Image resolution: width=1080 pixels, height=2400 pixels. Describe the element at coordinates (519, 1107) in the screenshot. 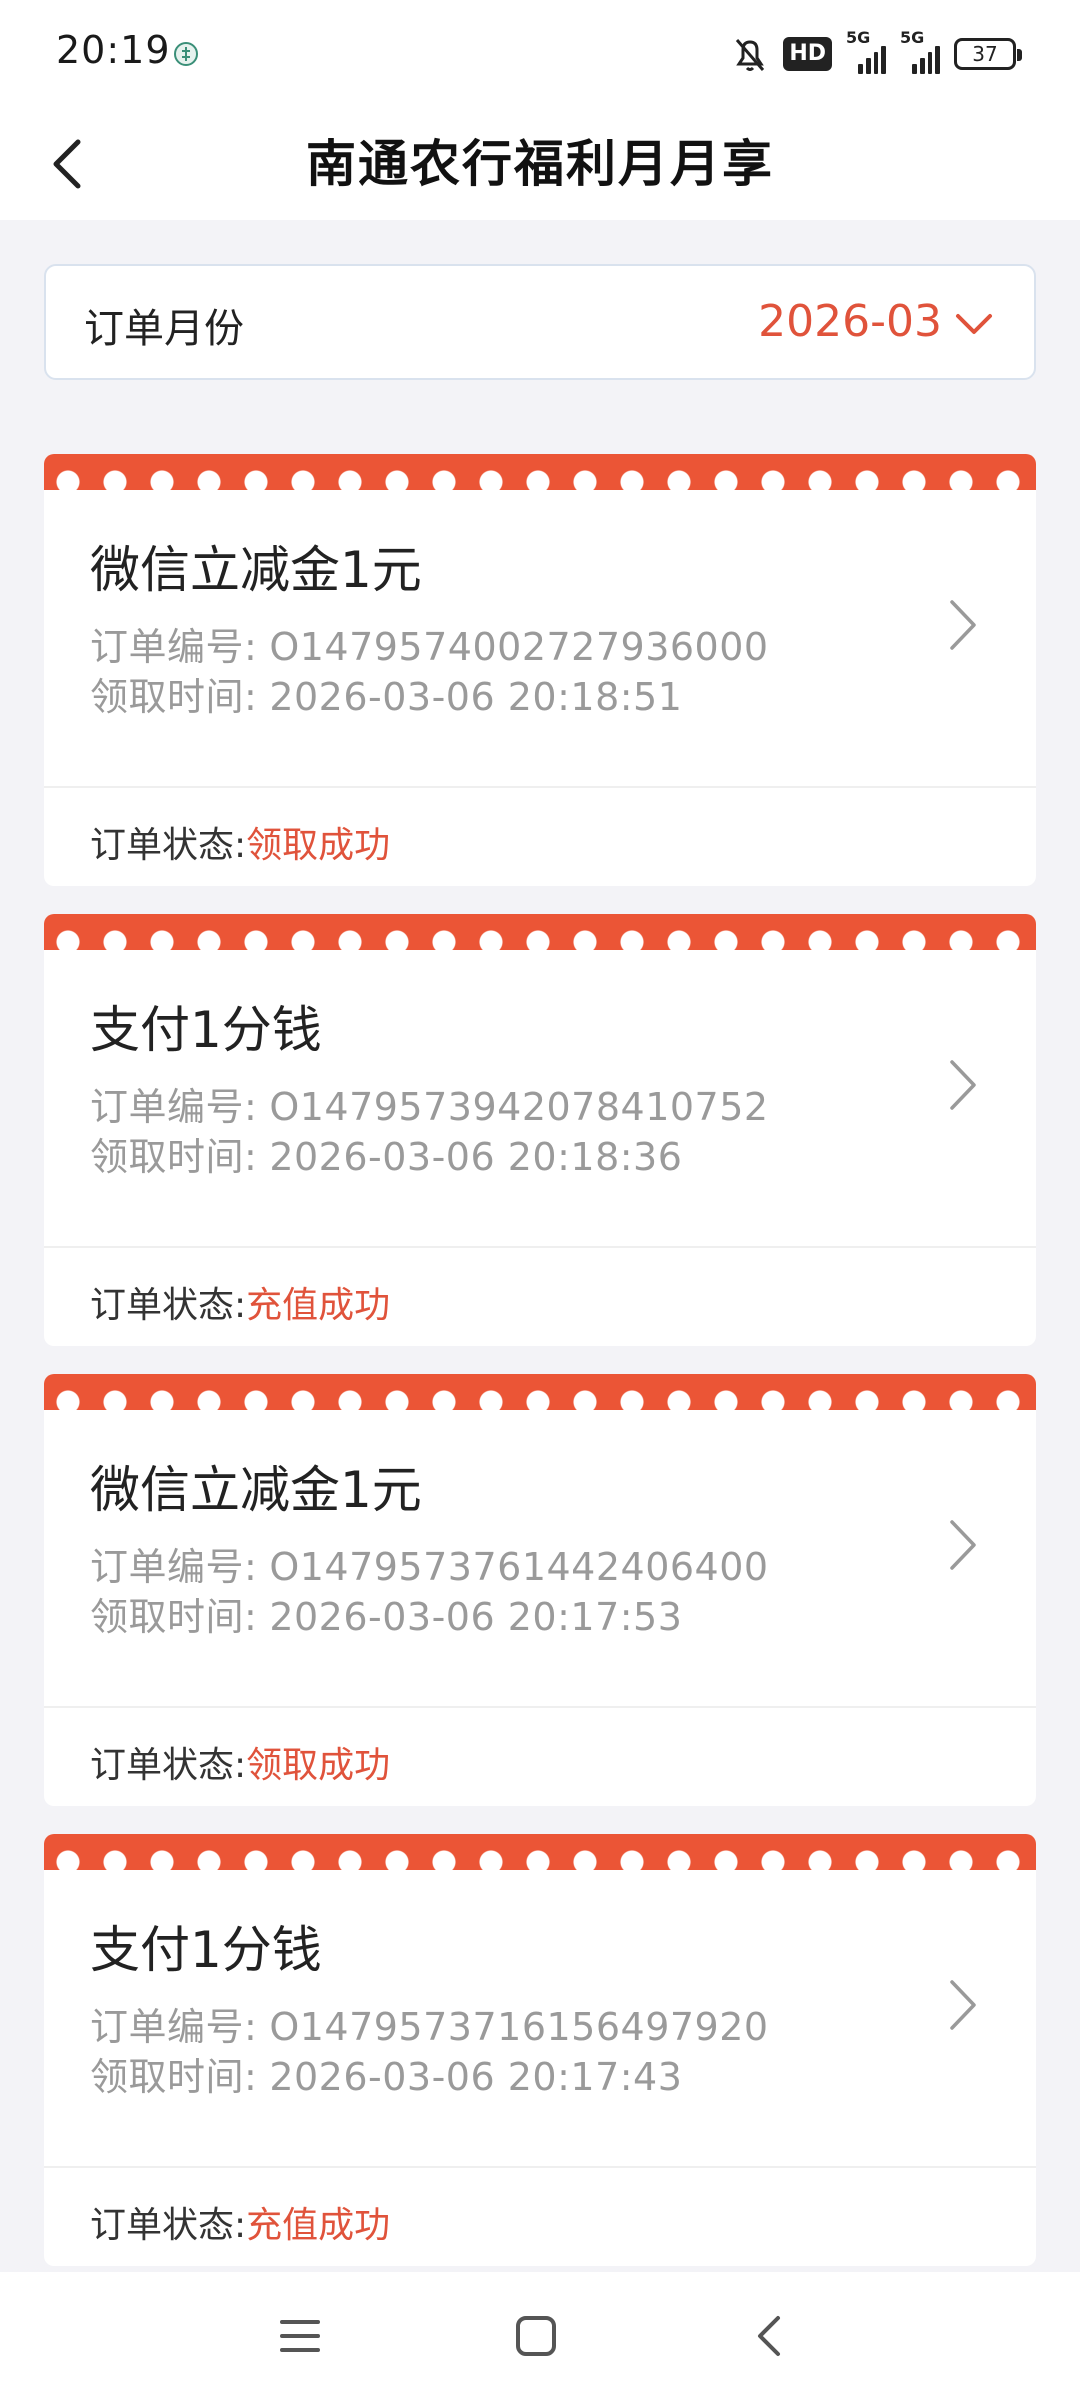

I see `order-number: O1479573942078410752` at that location.